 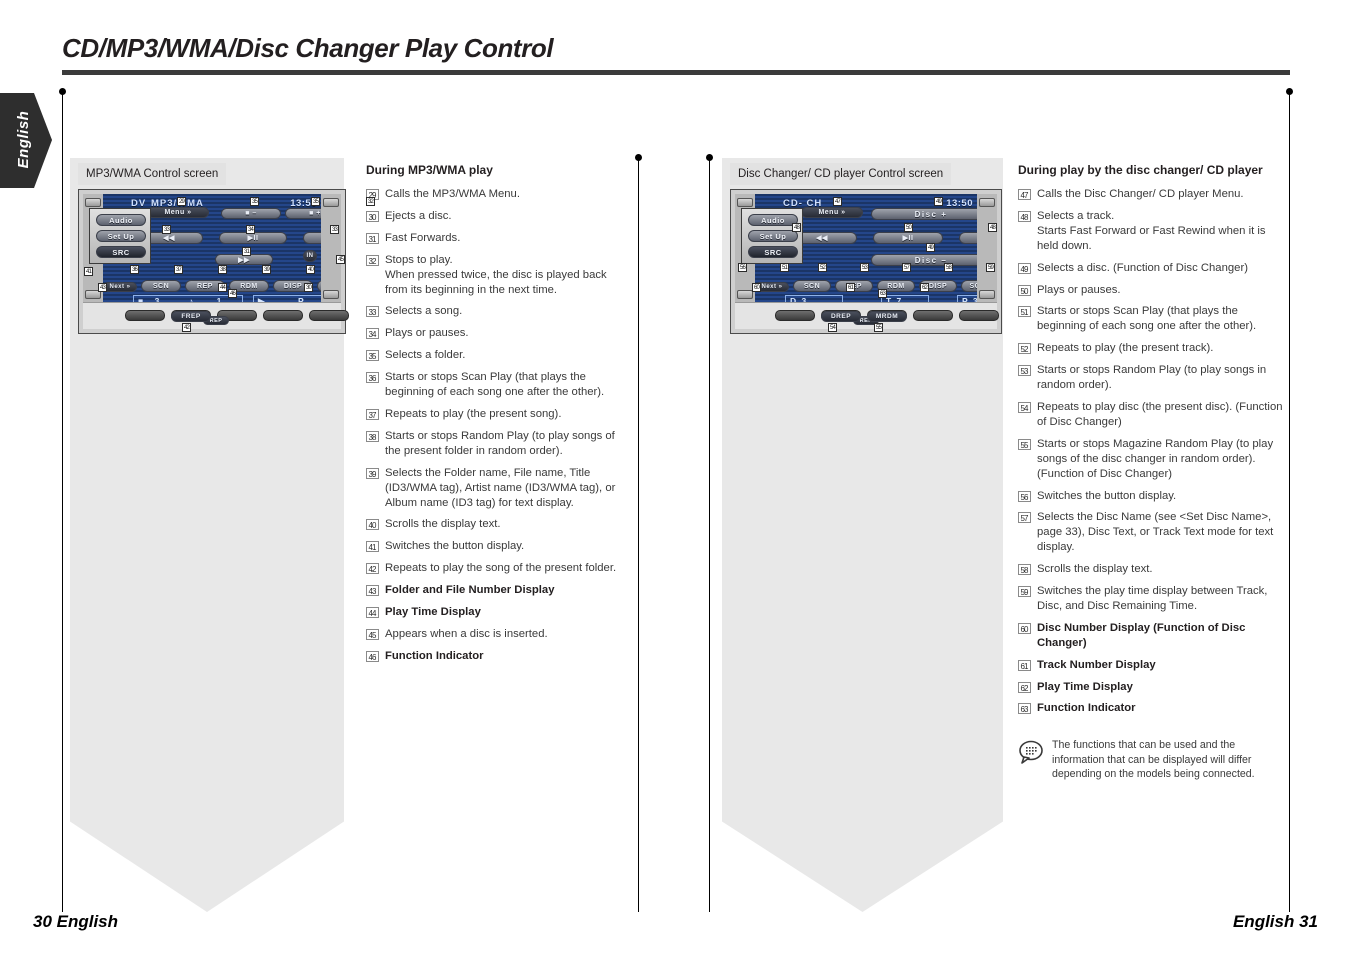 I want to click on right-figure-caption: Disc Changer/ CD player Control screen, so click(x=841, y=174).